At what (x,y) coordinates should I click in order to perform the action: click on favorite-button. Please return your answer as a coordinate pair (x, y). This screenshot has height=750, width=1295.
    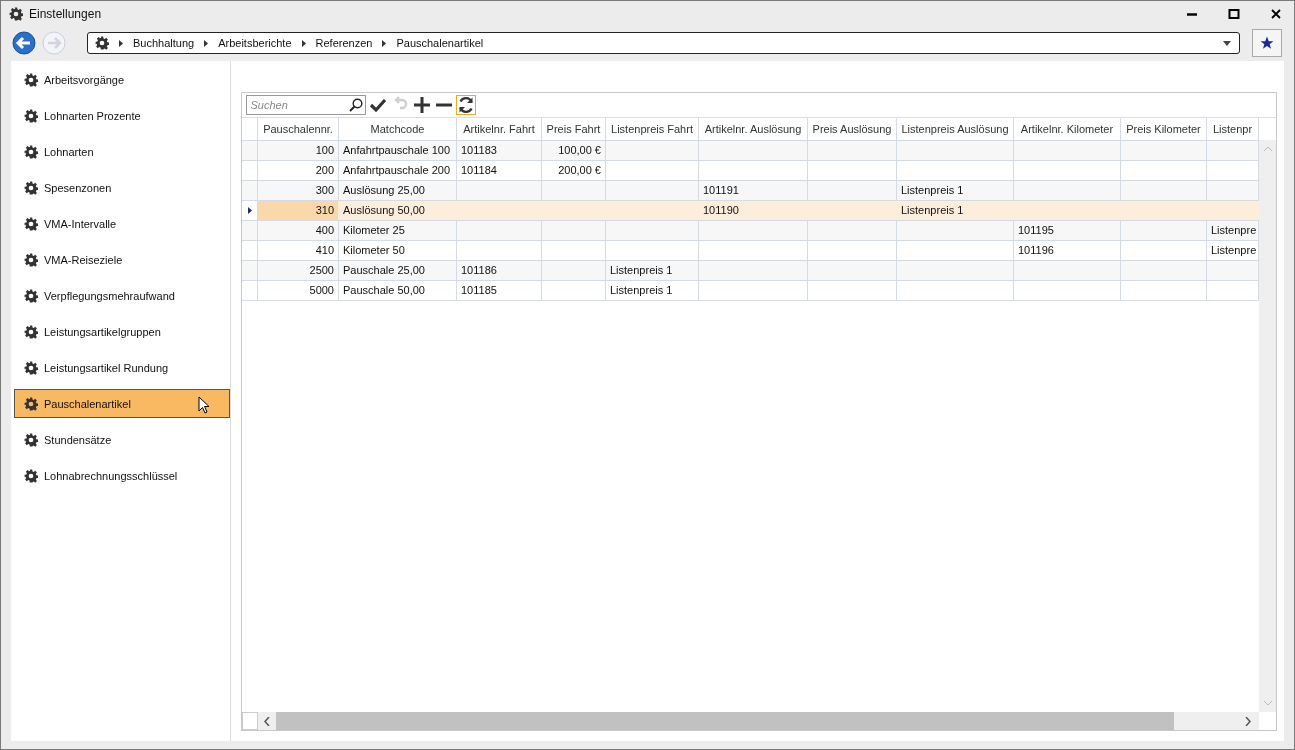
    Looking at the image, I should click on (1267, 43).